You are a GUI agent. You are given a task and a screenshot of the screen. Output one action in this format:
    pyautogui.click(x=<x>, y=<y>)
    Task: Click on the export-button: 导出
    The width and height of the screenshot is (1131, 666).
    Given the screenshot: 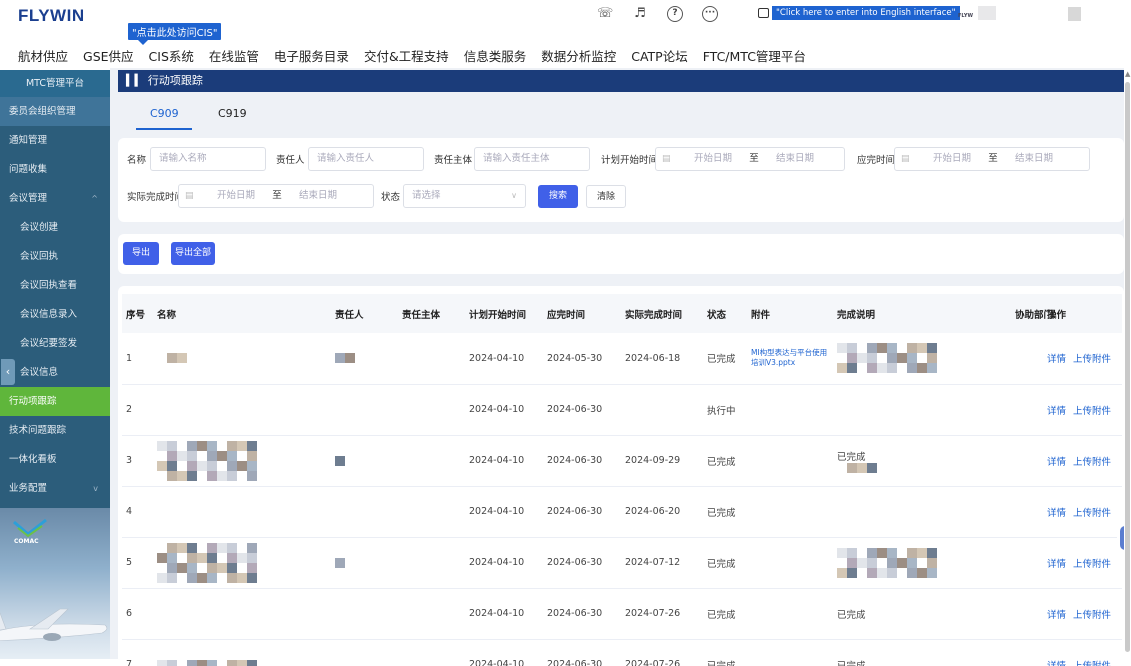 What is the action you would take?
    pyautogui.click(x=141, y=253)
    